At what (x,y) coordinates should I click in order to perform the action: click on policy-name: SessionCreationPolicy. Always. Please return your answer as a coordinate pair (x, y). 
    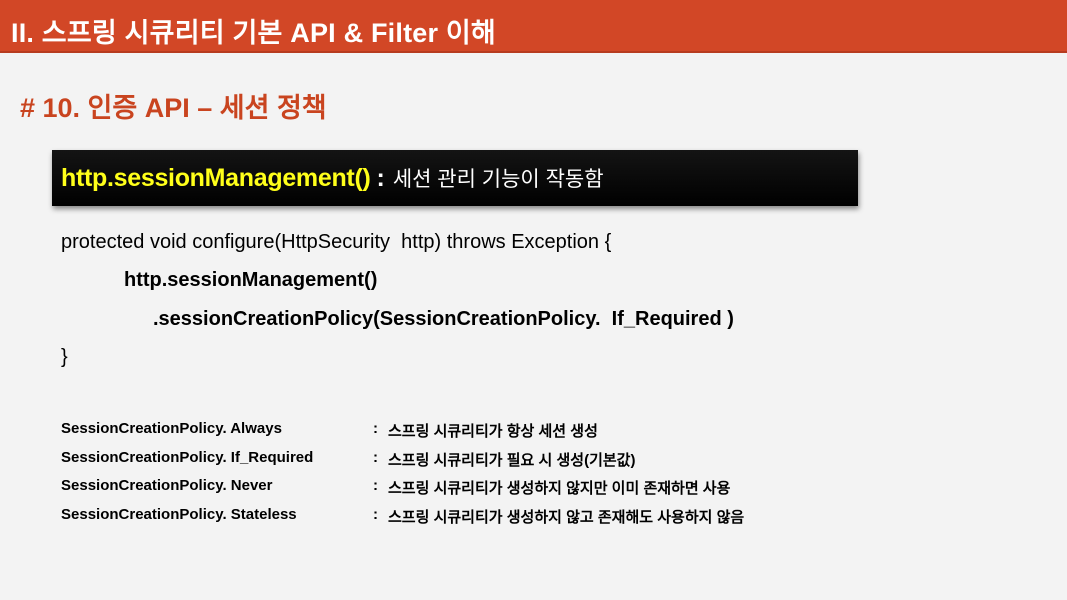
    Looking at the image, I should click on (171, 428).